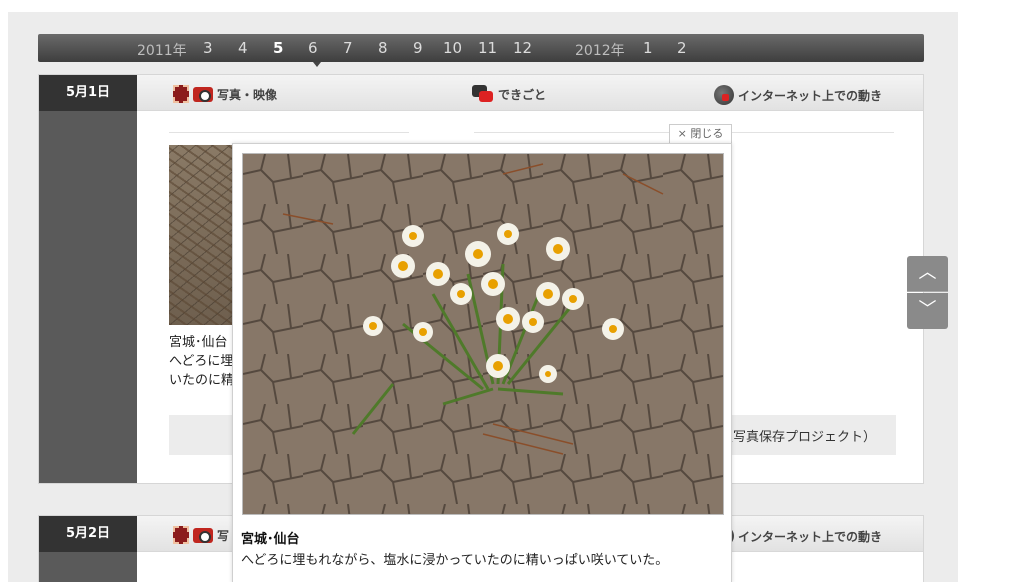 The image size is (1022, 582). What do you see at coordinates (522, 48) in the screenshot?
I see `month-link-2011-12: 12` at bounding box center [522, 48].